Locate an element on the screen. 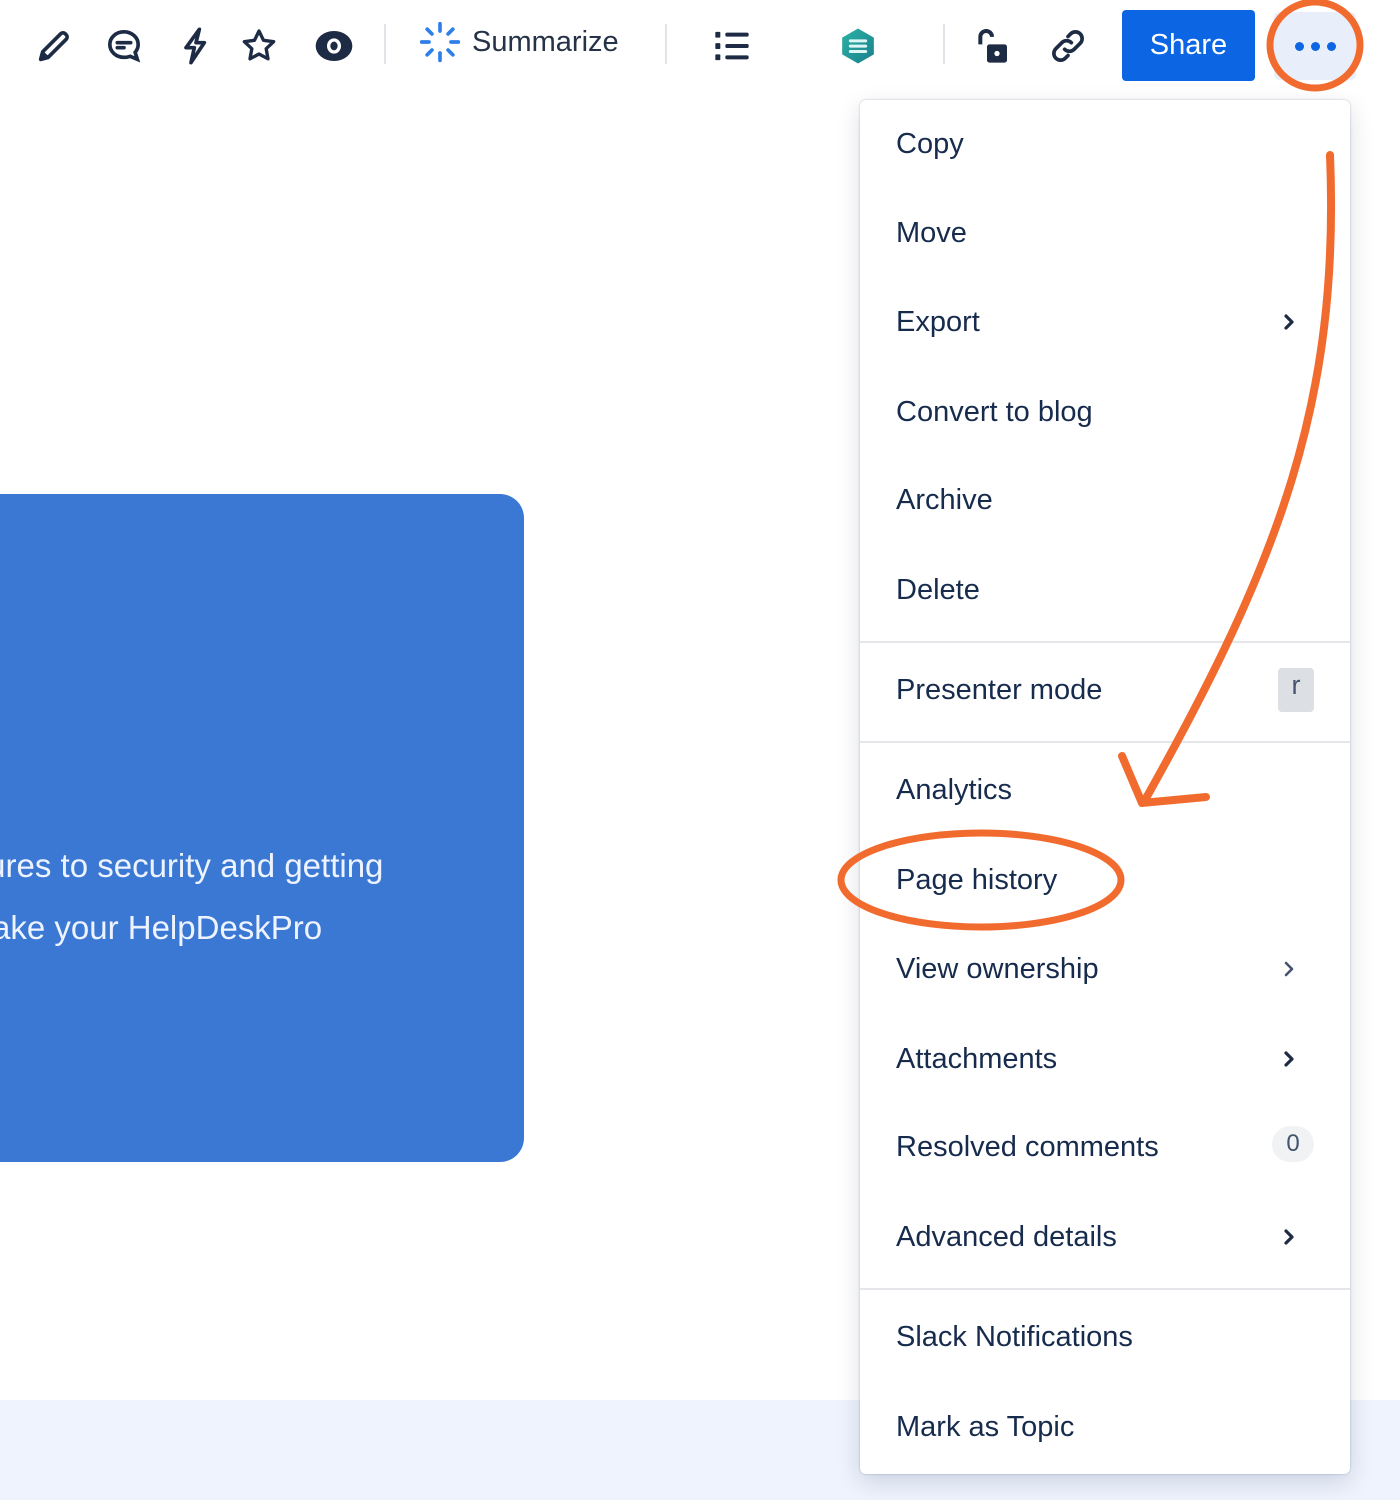  star-button is located at coordinates (259, 46).